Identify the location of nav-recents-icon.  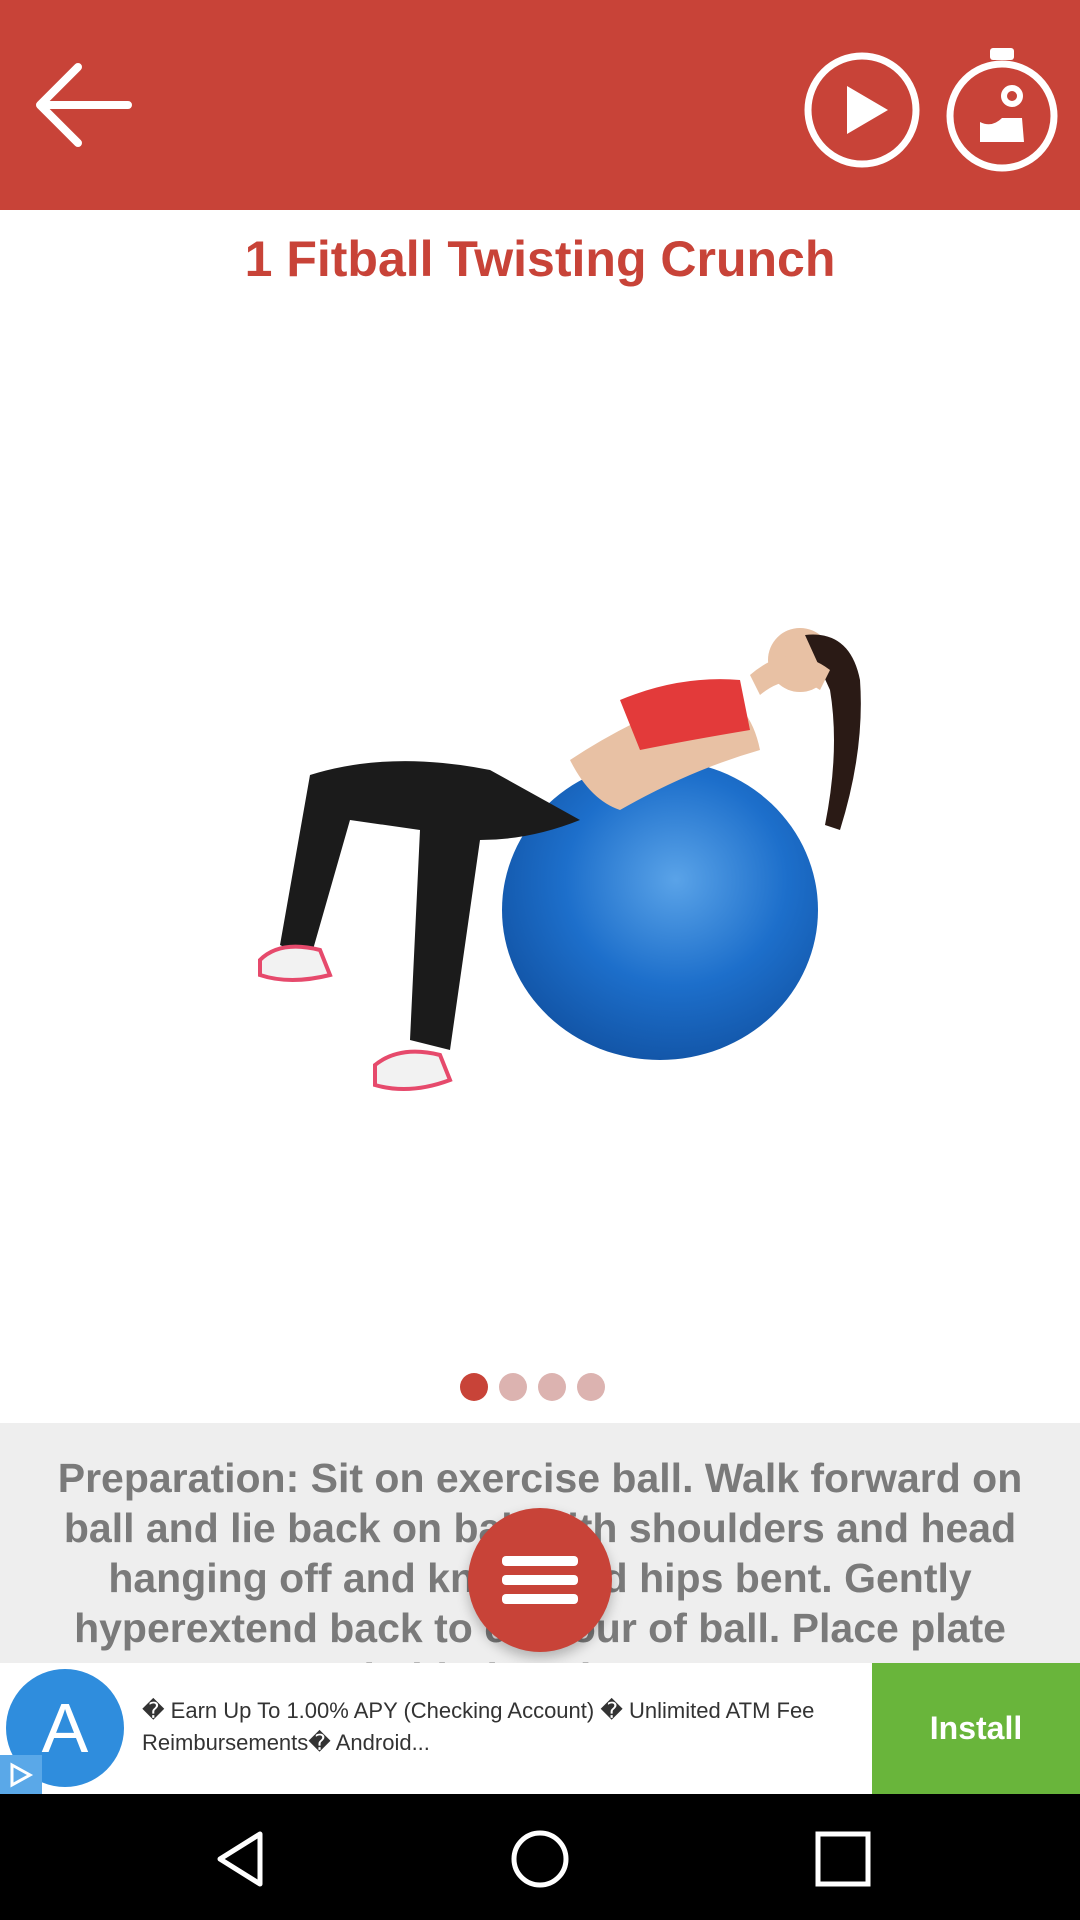
(843, 1859).